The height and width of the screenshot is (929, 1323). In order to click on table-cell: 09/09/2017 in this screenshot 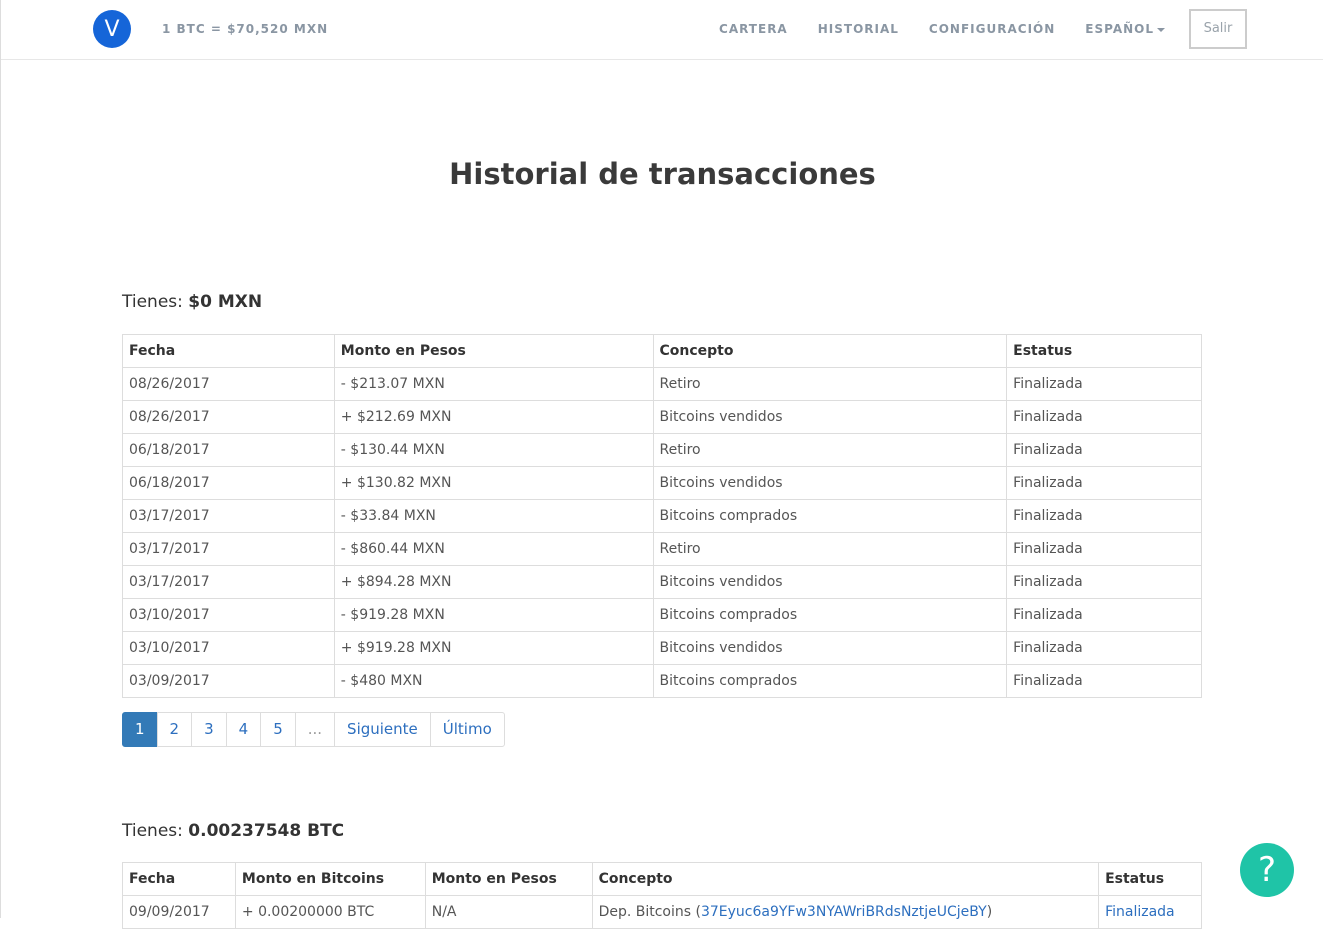, I will do `click(179, 912)`.